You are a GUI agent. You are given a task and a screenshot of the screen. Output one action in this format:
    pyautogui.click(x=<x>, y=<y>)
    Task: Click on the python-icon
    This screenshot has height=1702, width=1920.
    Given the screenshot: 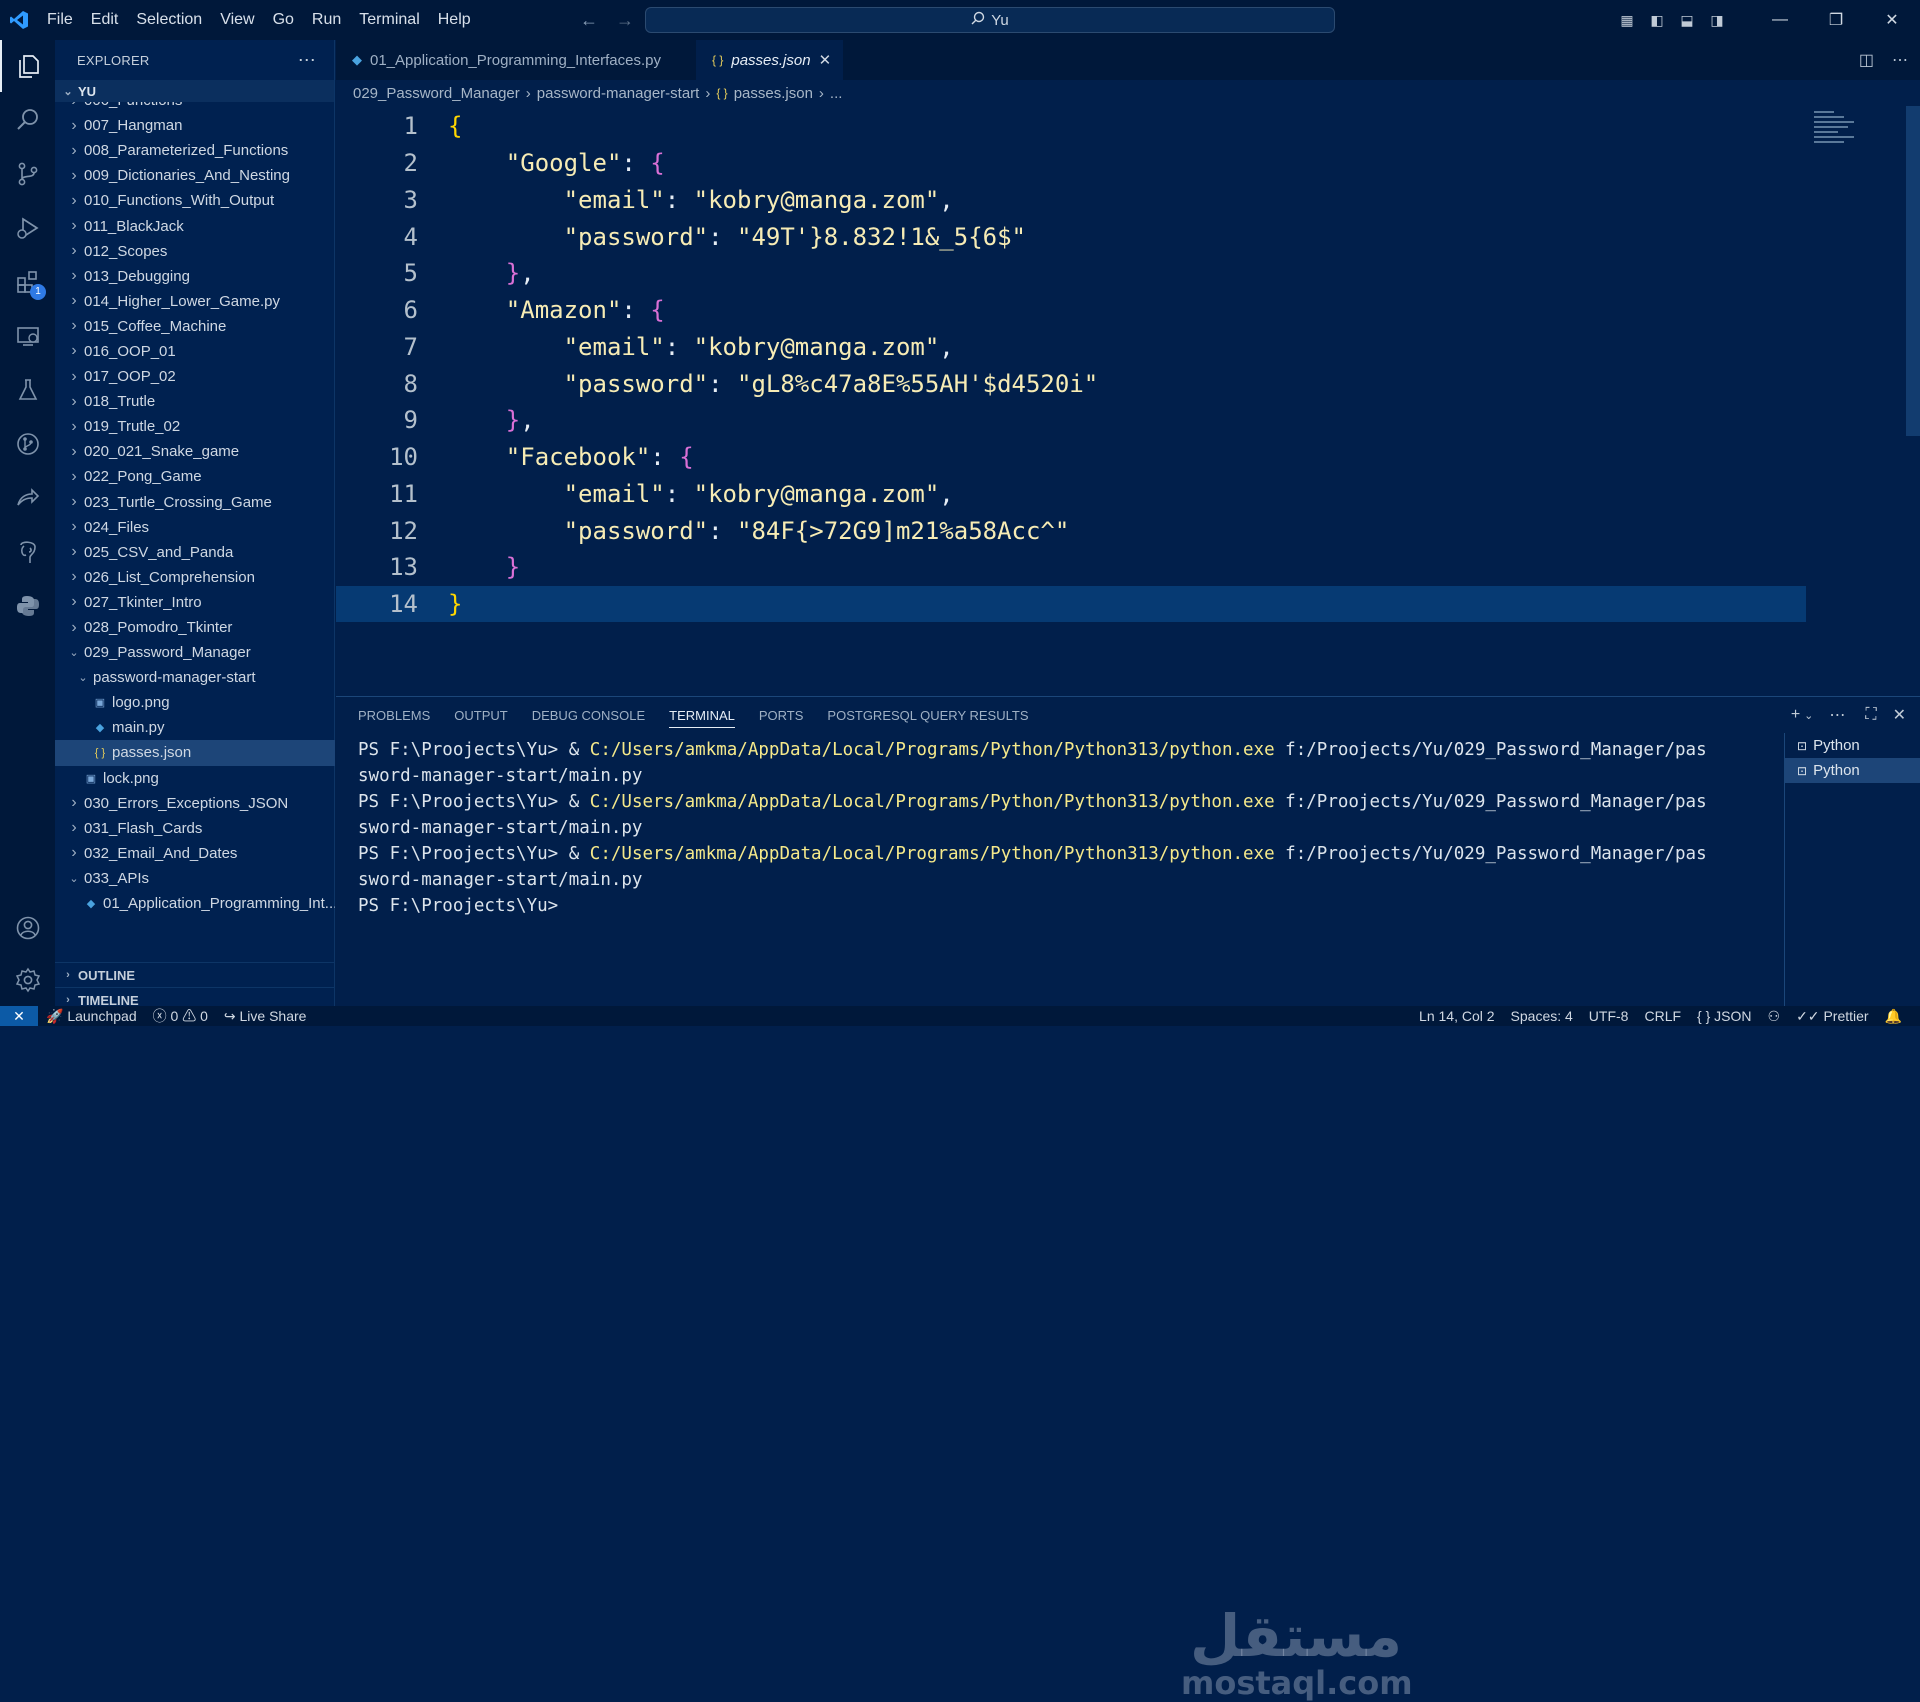 What is the action you would take?
    pyautogui.click(x=27, y=606)
    